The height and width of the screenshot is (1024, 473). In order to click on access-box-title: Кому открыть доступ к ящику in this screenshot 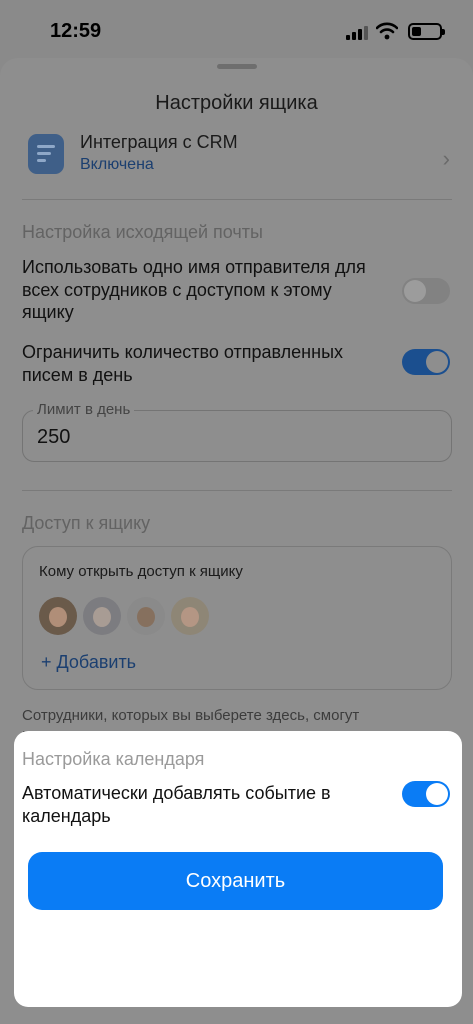, I will do `click(141, 571)`.